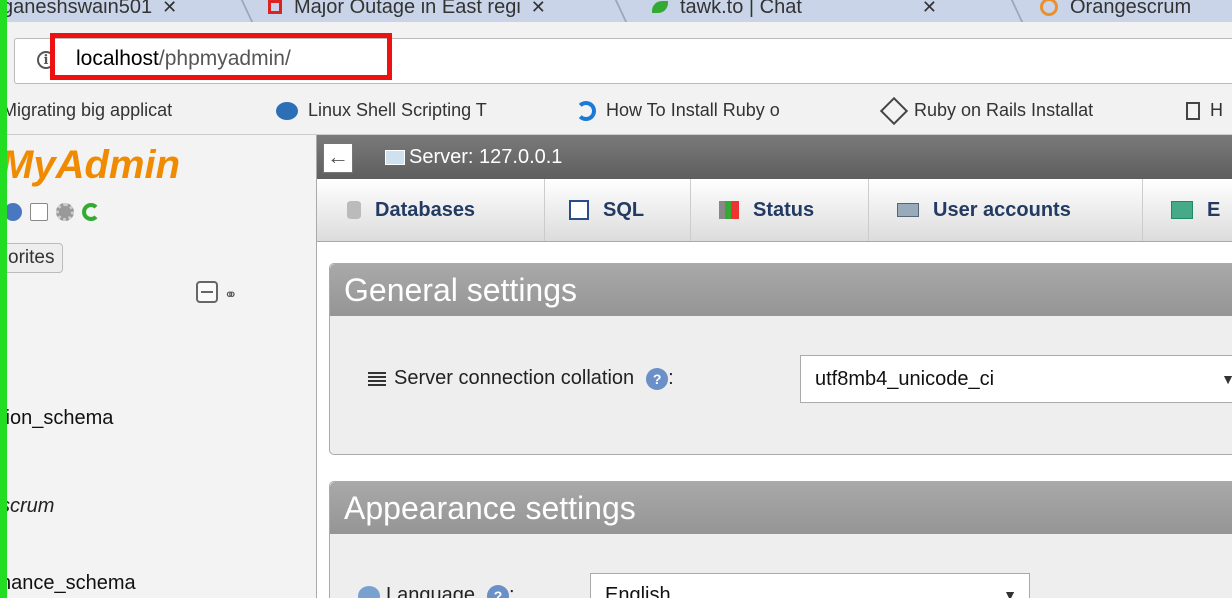 This screenshot has height=598, width=1232. What do you see at coordinates (395, 157) in the screenshot?
I see `server-icon` at bounding box center [395, 157].